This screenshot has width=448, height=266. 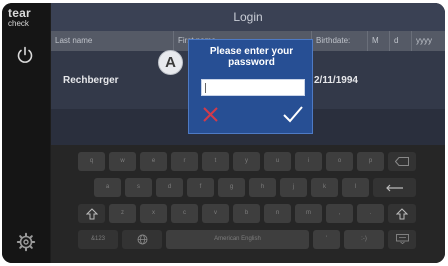 What do you see at coordinates (231, 187) in the screenshot?
I see `key-g: g` at bounding box center [231, 187].